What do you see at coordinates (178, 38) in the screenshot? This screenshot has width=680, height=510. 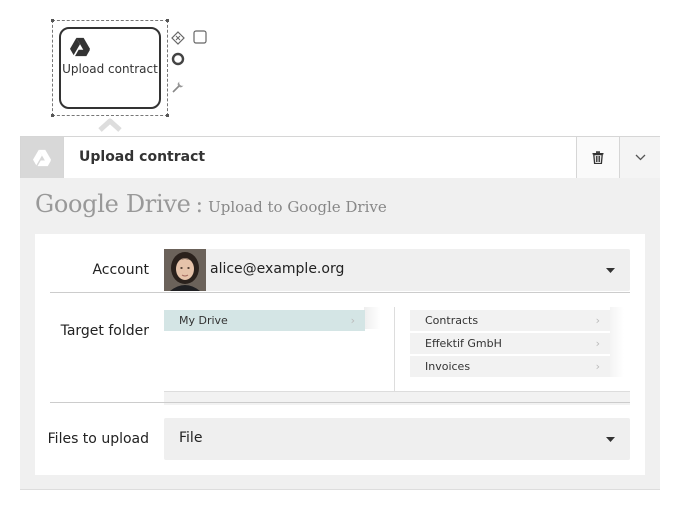 I see `gateway-icon` at bounding box center [178, 38].